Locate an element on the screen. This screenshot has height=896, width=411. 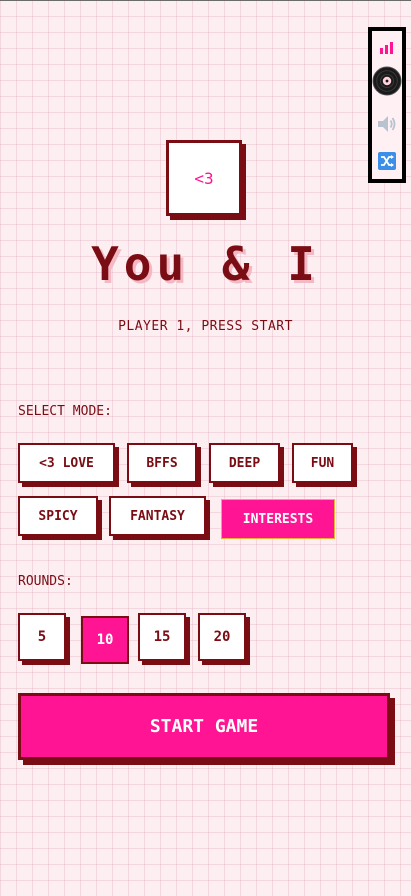
round-option-15: 15 is located at coordinates (162, 637).